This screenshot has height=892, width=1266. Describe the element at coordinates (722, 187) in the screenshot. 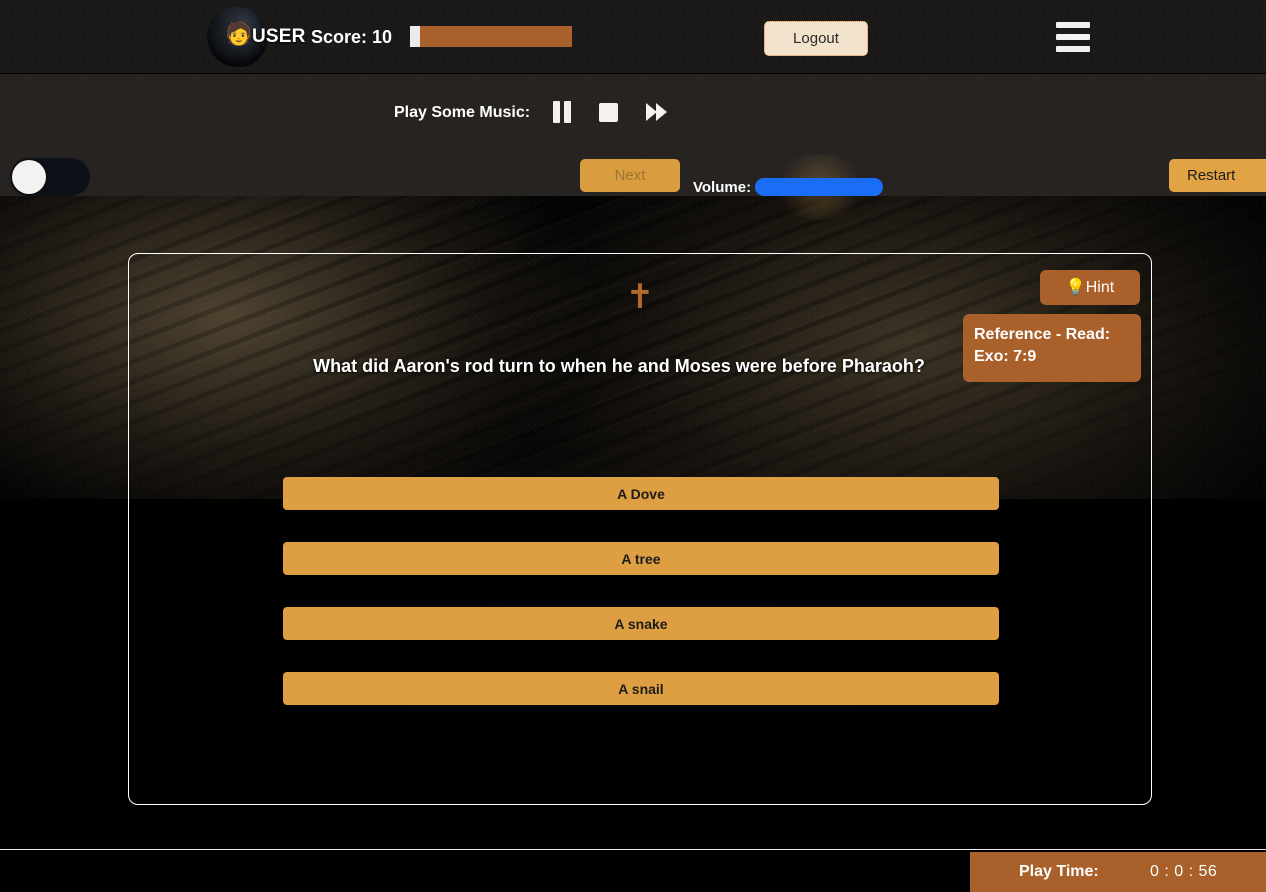

I see `volume-label: Volume:` at that location.